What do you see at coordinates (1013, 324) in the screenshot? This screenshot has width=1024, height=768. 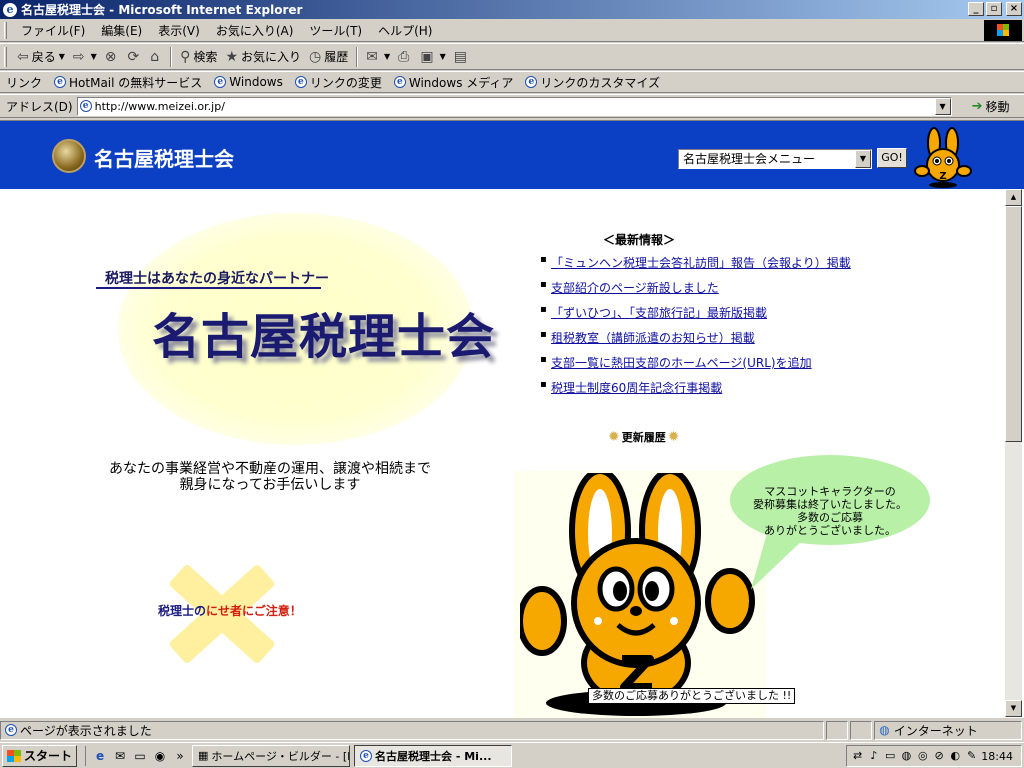 I see `scroll-thumb` at bounding box center [1013, 324].